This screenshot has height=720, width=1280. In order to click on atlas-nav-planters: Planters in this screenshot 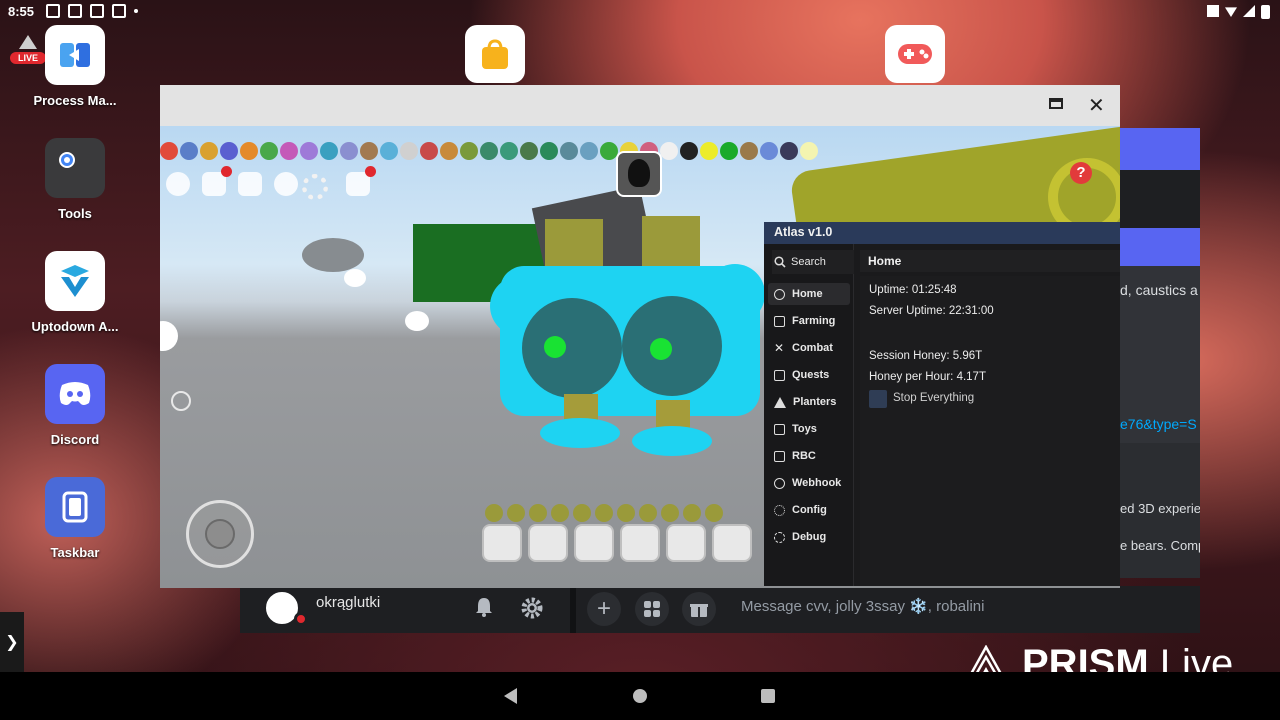, I will do `click(809, 402)`.